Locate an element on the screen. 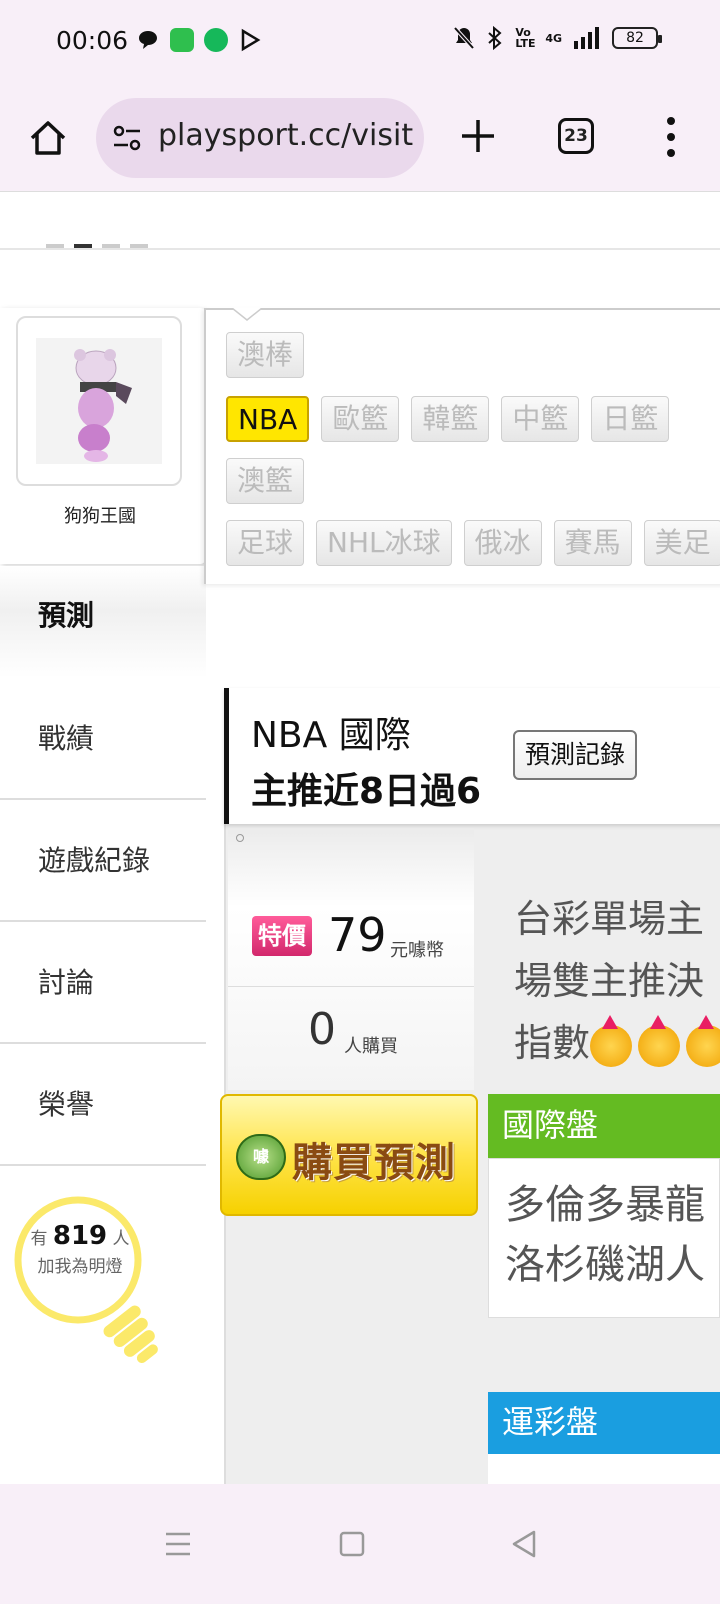 The width and height of the screenshot is (720, 1604). tag-row: 澳棒 is located at coordinates (265, 355).